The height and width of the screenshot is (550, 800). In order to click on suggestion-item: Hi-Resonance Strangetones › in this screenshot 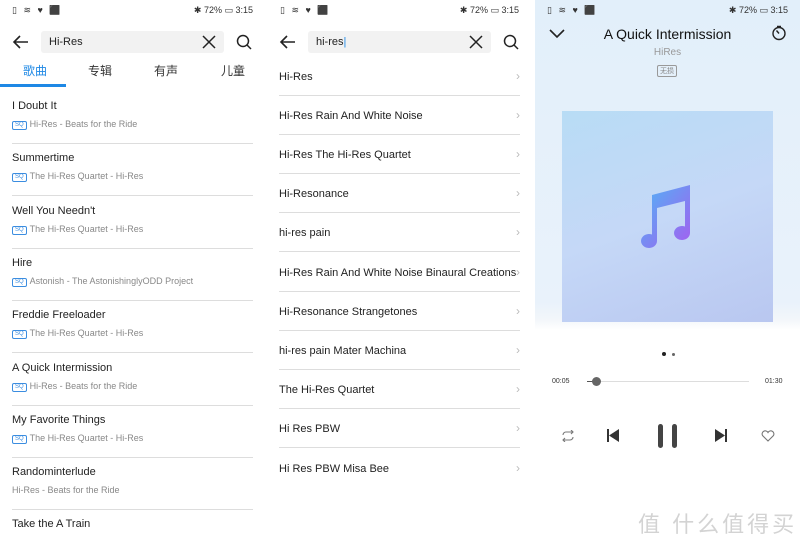, I will do `click(399, 311)`.